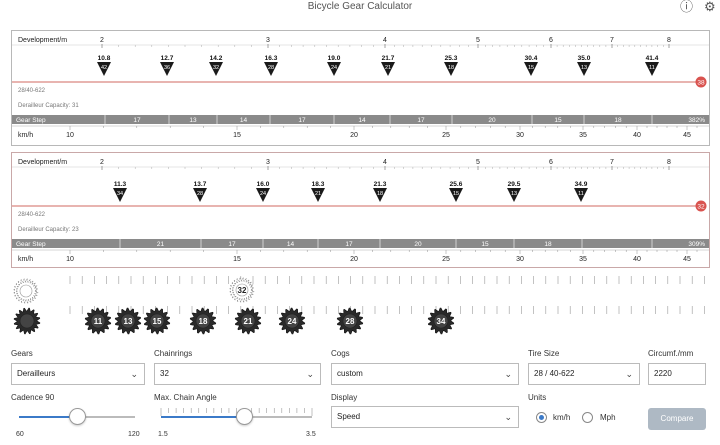 Image resolution: width=720 pixels, height=445 pixels. Describe the element at coordinates (33, 397) in the screenshot. I see `cadence-label: Cadence 90` at that location.